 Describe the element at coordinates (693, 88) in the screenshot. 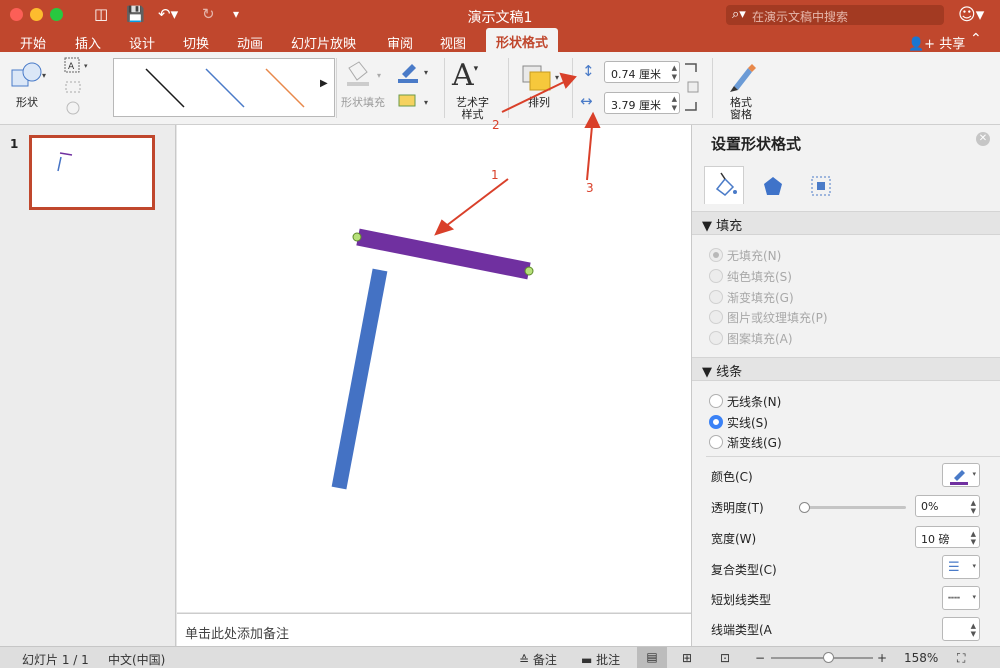

I see `lock-aspect-ratio-icon` at that location.